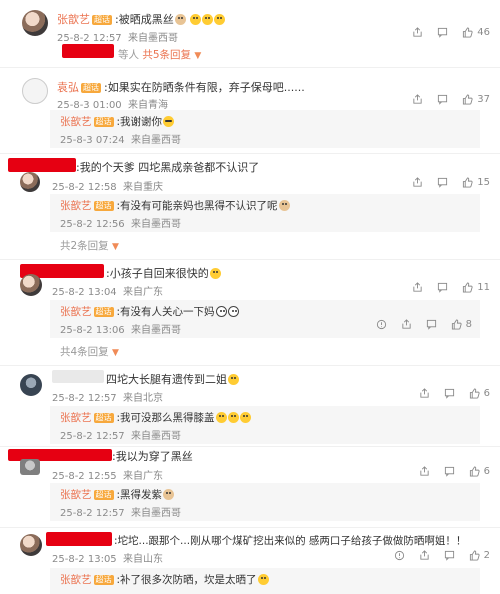 This screenshot has height=594, width=500. Describe the element at coordinates (92, 224) in the screenshot. I see `timestamp: 25-8-2 12:56` at that location.